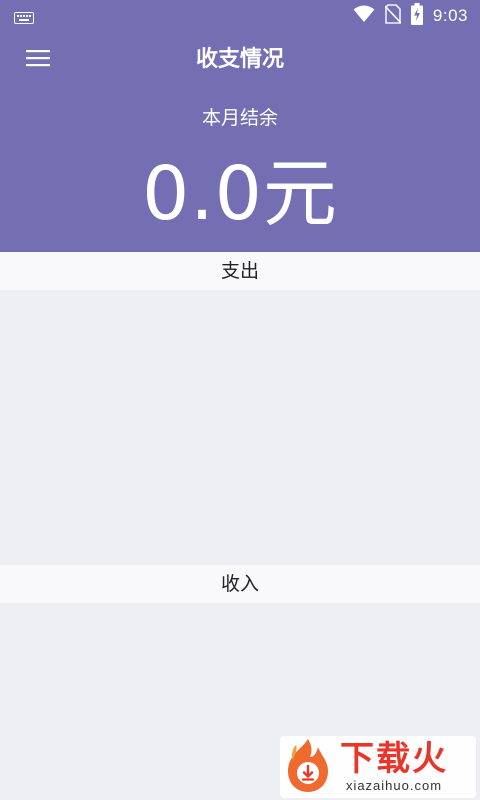  I want to click on status-bar: 9:03, so click(240, 16).